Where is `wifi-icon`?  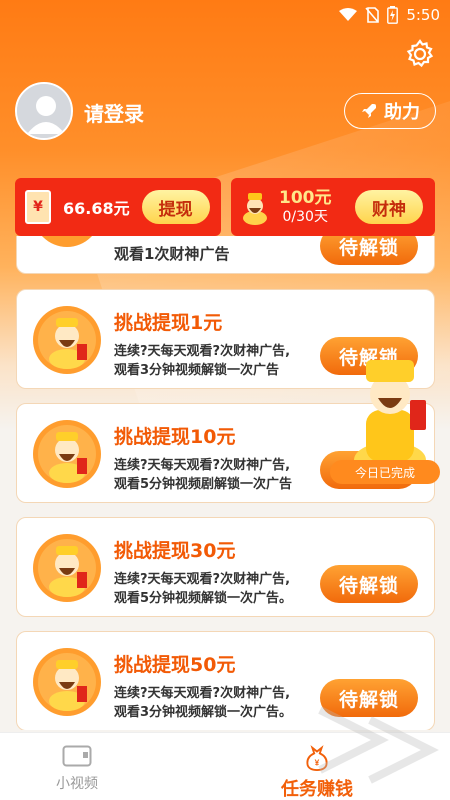
wifi-icon is located at coordinates (348, 14).